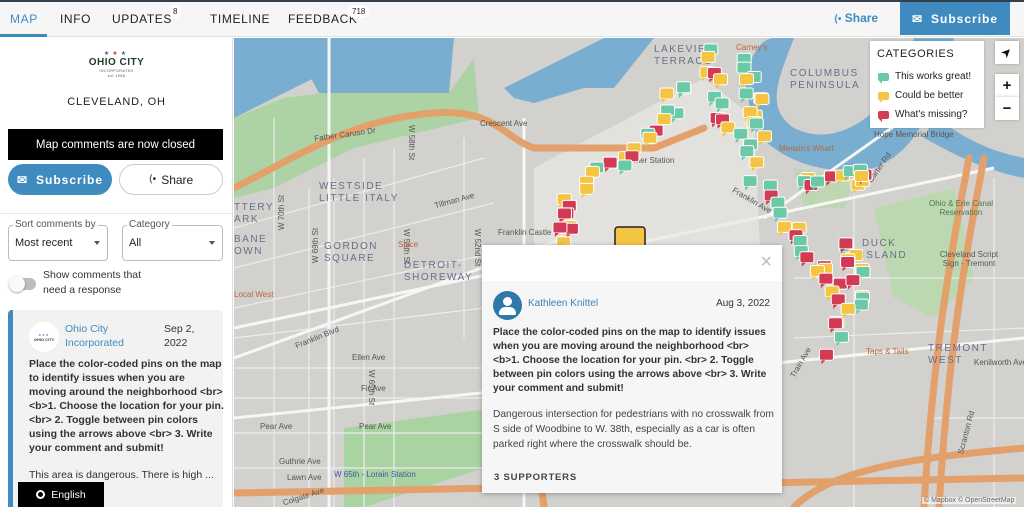 This screenshot has height=507, width=1024. I want to click on subscribe-button: ✉ Subscribe, so click(955, 18).